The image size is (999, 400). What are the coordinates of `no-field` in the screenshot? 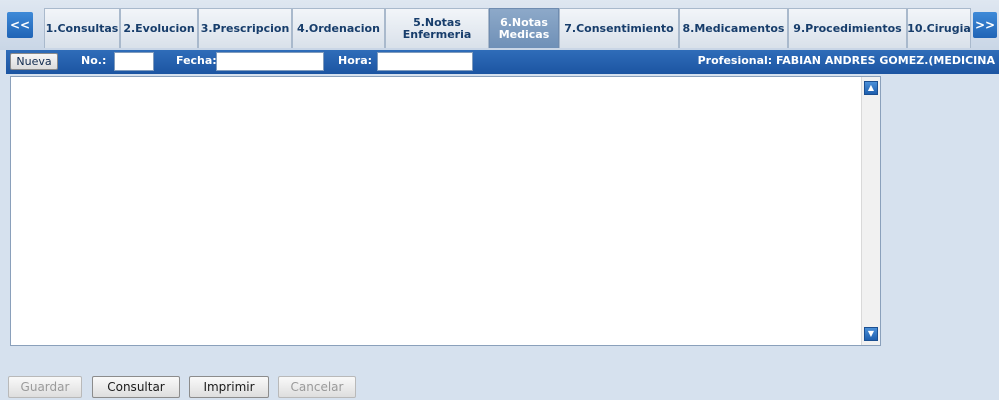 It's located at (134, 61).